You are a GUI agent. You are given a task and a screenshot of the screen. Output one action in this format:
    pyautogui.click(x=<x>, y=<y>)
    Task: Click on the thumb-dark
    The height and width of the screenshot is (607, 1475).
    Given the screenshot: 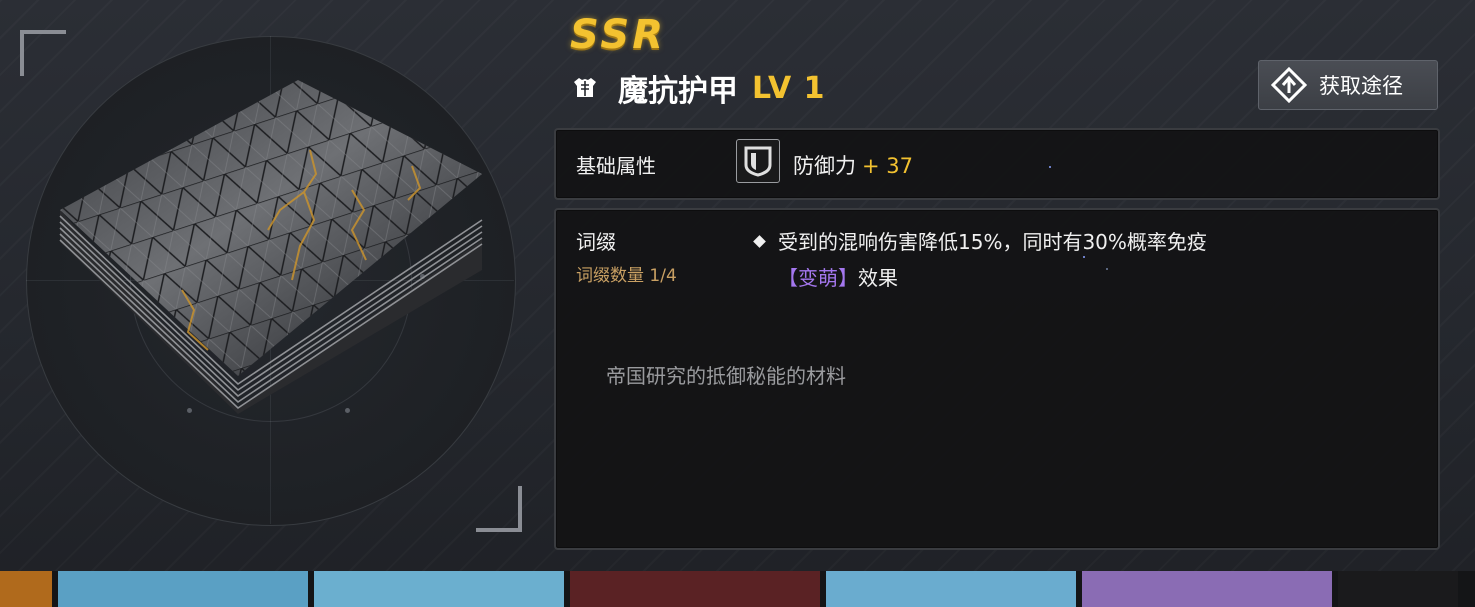 What is the action you would take?
    pyautogui.click(x=1398, y=589)
    